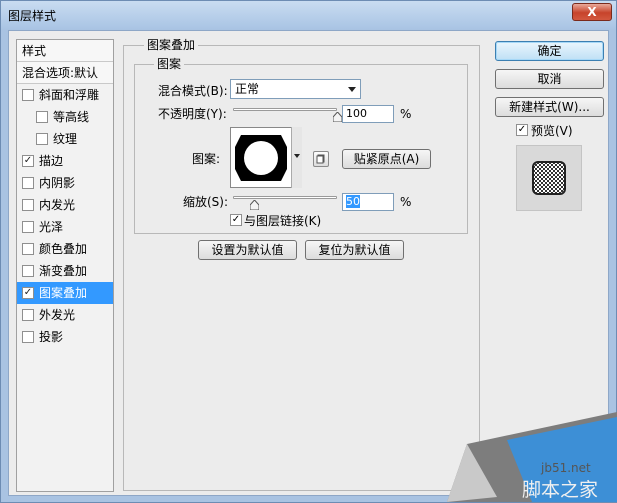 The height and width of the screenshot is (503, 617). What do you see at coordinates (261, 157) in the screenshot?
I see `pattern-swatch` at bounding box center [261, 157].